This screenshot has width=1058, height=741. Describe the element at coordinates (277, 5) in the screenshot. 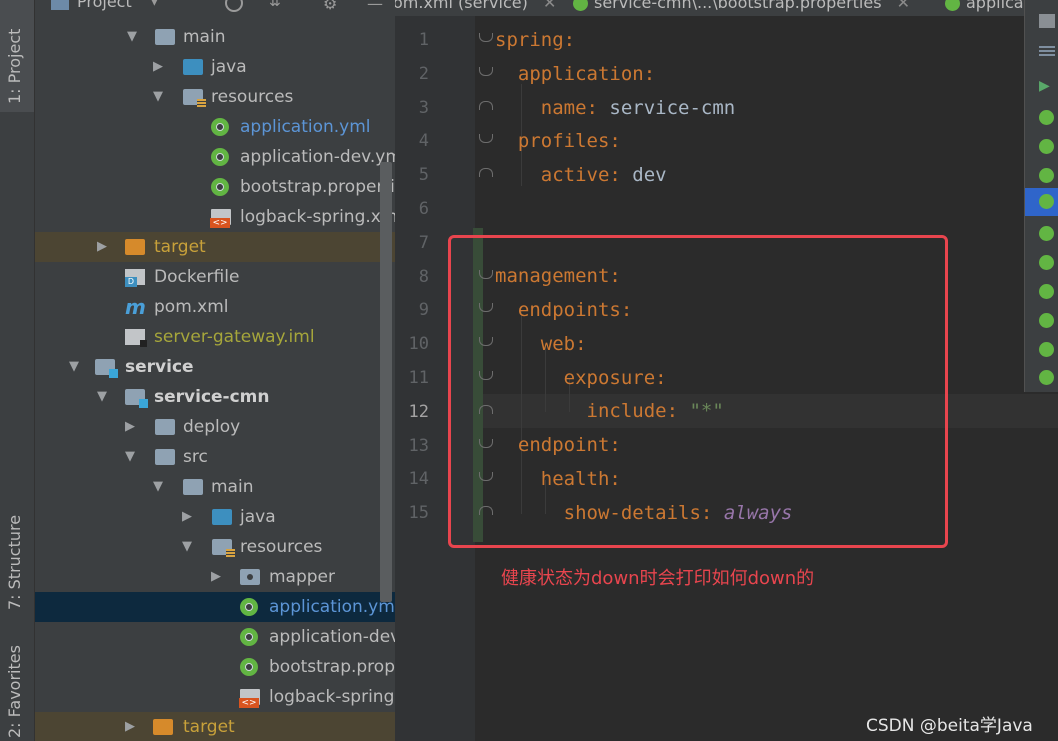

I see `collapse-all-icon: ⇊` at that location.